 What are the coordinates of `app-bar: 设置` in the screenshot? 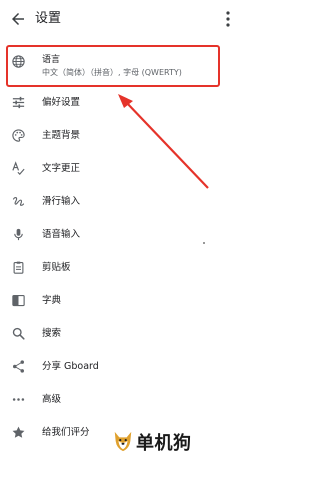 It's located at (121, 20).